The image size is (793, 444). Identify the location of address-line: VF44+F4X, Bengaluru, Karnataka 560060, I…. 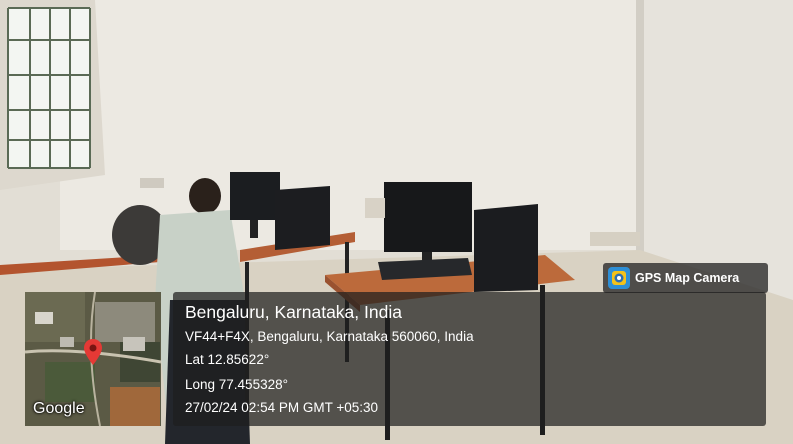
(329, 336).